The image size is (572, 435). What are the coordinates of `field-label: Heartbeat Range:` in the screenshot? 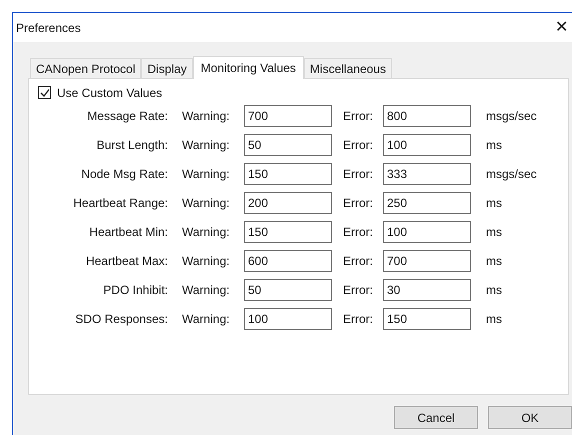 It's located at (120, 203).